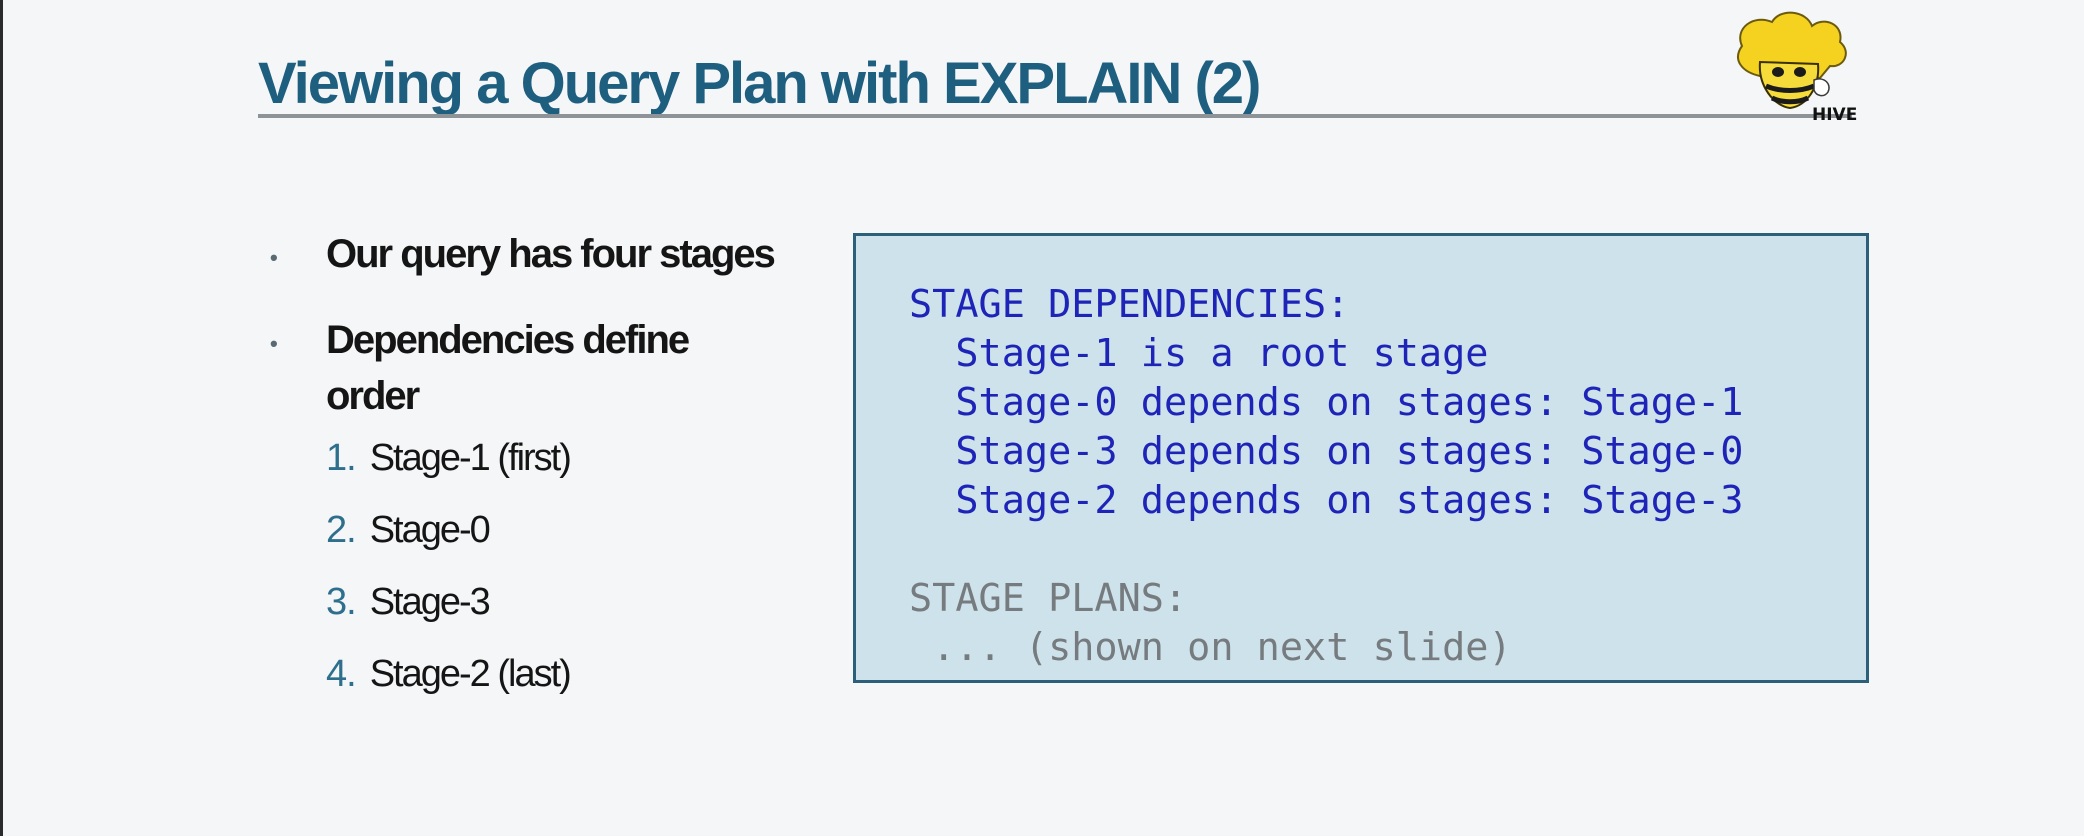  Describe the element at coordinates (508, 368) in the screenshot. I see `bullet-text: Dependencies define order` at that location.